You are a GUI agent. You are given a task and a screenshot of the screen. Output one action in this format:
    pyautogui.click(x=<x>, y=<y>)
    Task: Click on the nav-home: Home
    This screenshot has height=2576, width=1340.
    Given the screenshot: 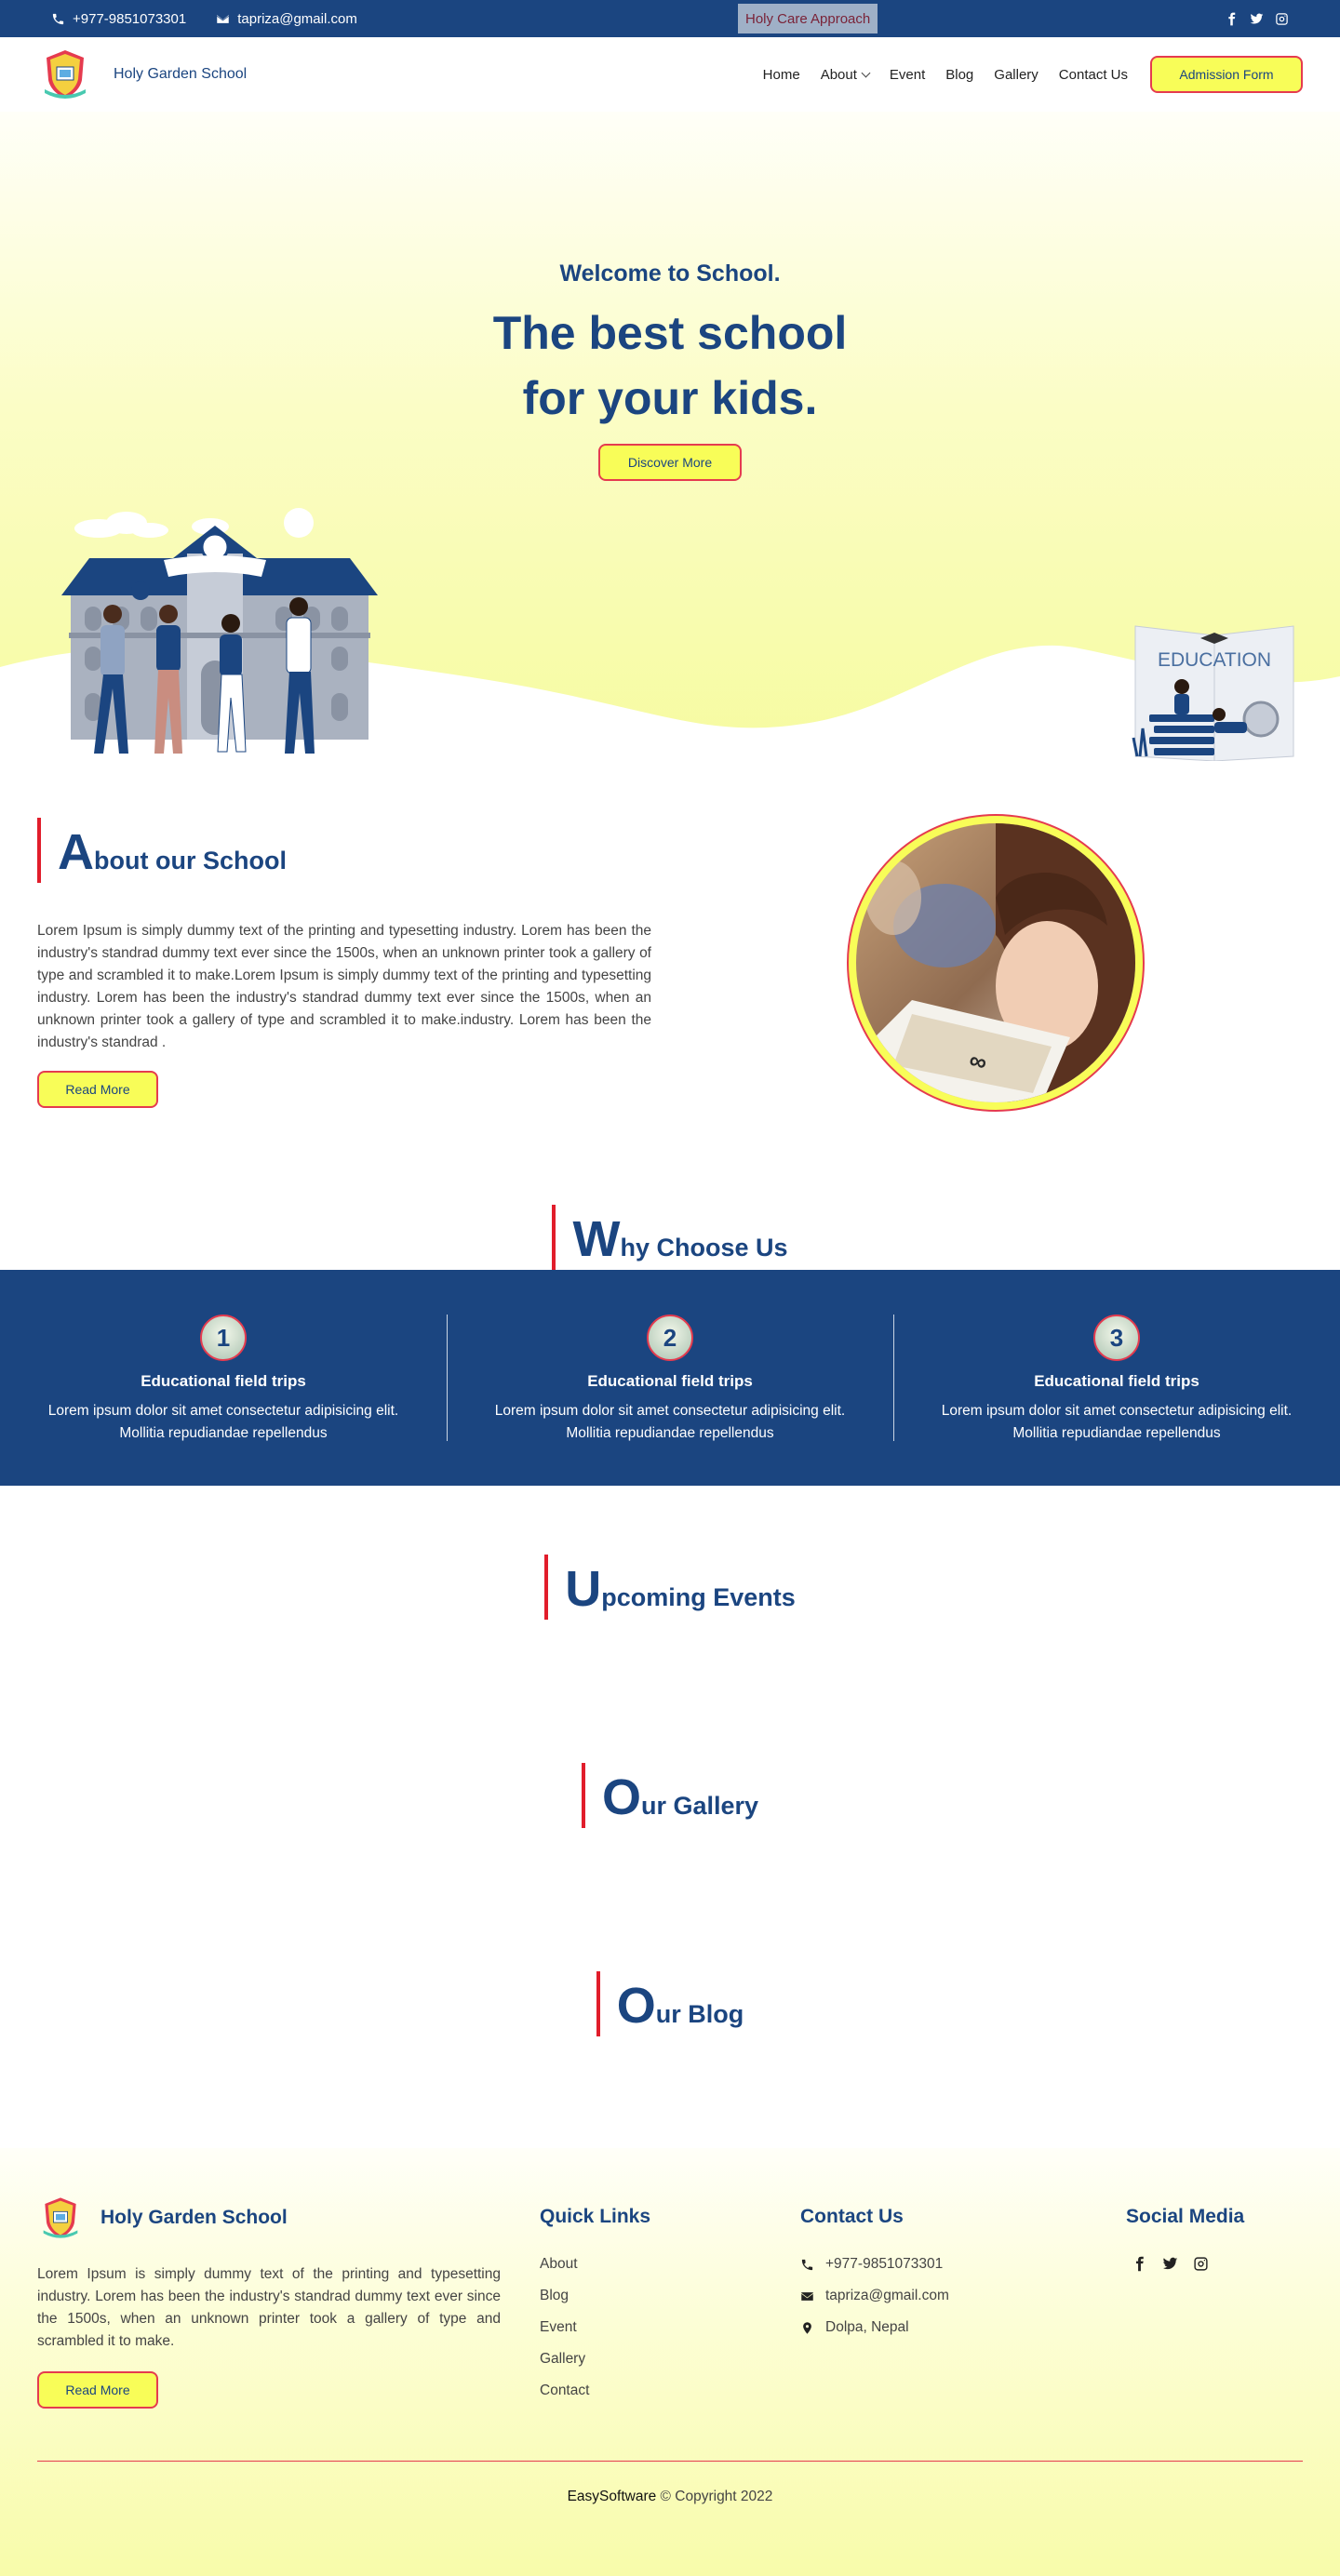 What is the action you would take?
    pyautogui.click(x=781, y=75)
    